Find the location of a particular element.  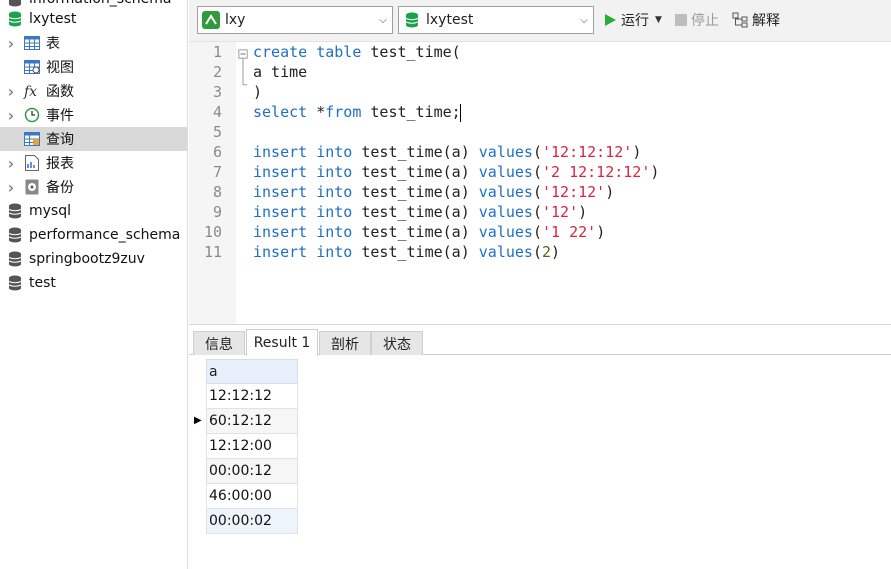

cell-value: 60:12:12 is located at coordinates (240, 421).